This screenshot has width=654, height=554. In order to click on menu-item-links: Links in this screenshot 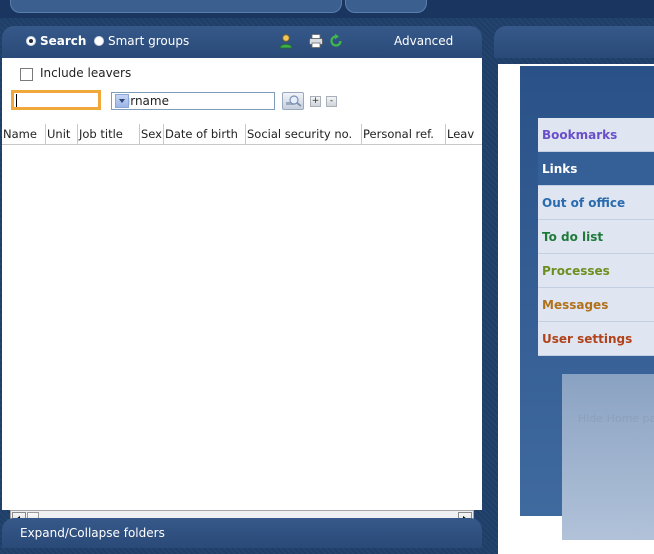, I will do `click(596, 169)`.